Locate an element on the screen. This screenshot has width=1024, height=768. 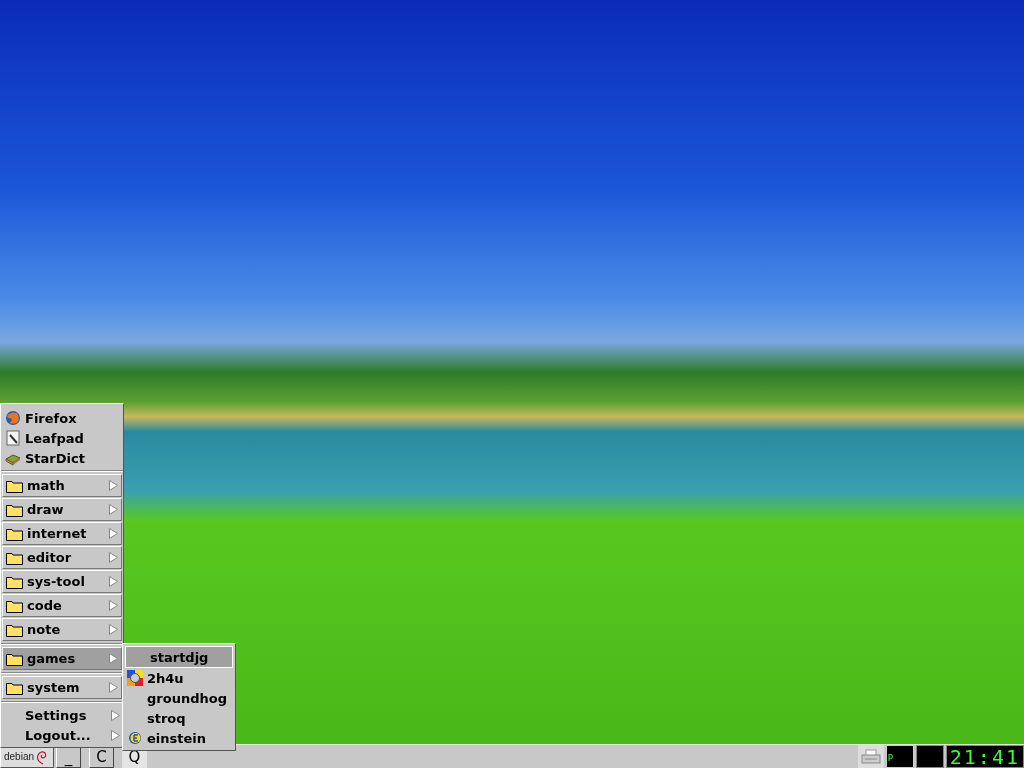
menu-item: 2h4u is located at coordinates (179, 678).